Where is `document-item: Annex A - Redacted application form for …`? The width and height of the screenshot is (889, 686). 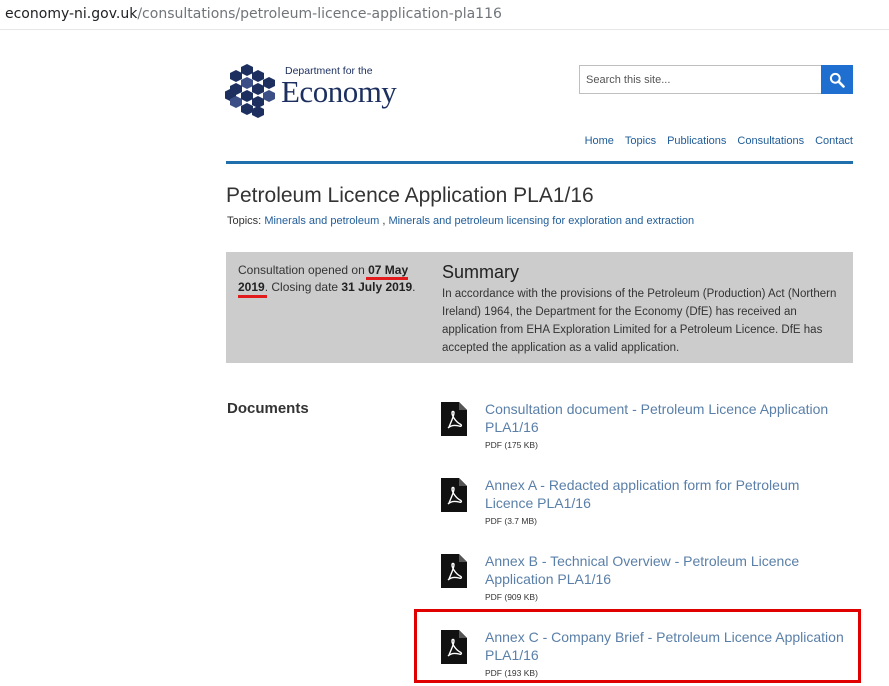 document-item: Annex A - Redacted application form for … is located at coordinates (646, 506).